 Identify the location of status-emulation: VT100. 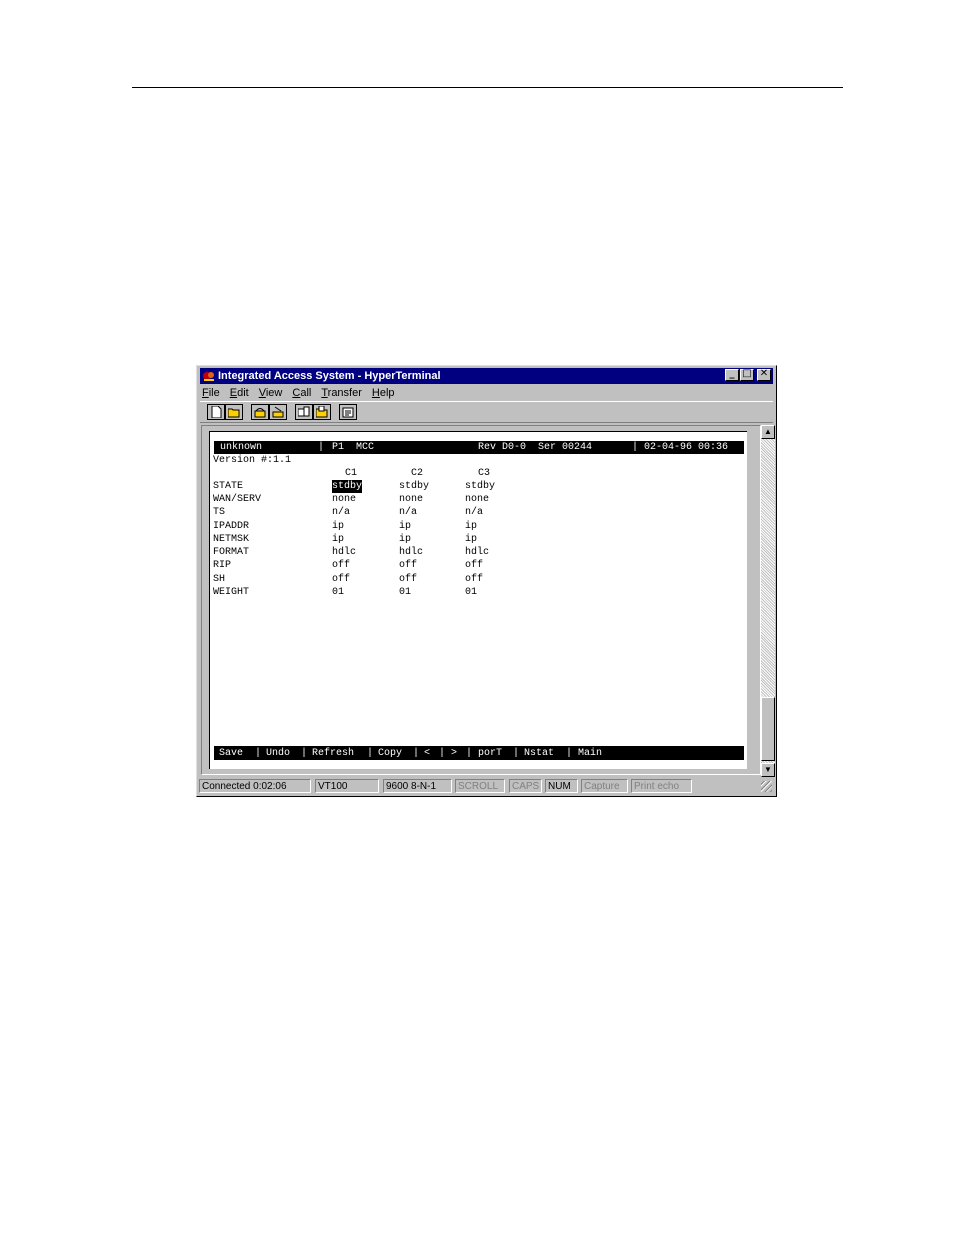
(347, 786).